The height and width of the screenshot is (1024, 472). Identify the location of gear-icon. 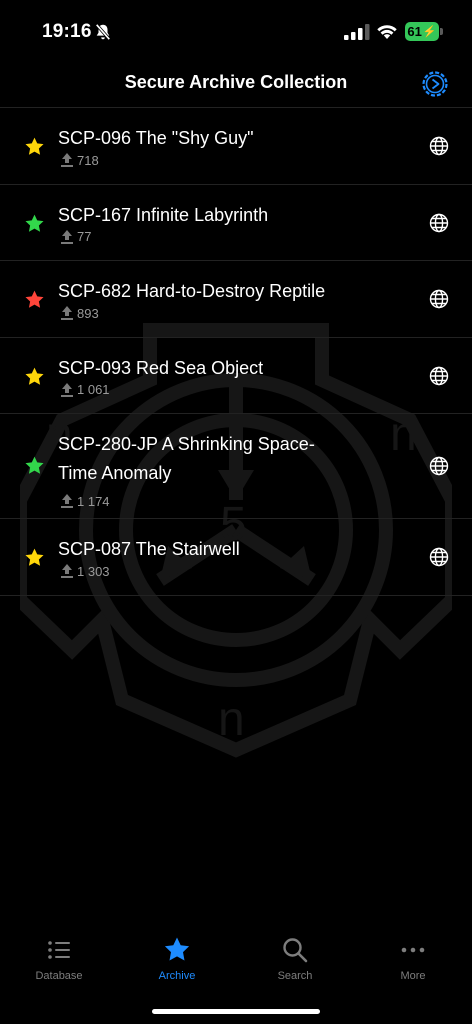
(435, 84).